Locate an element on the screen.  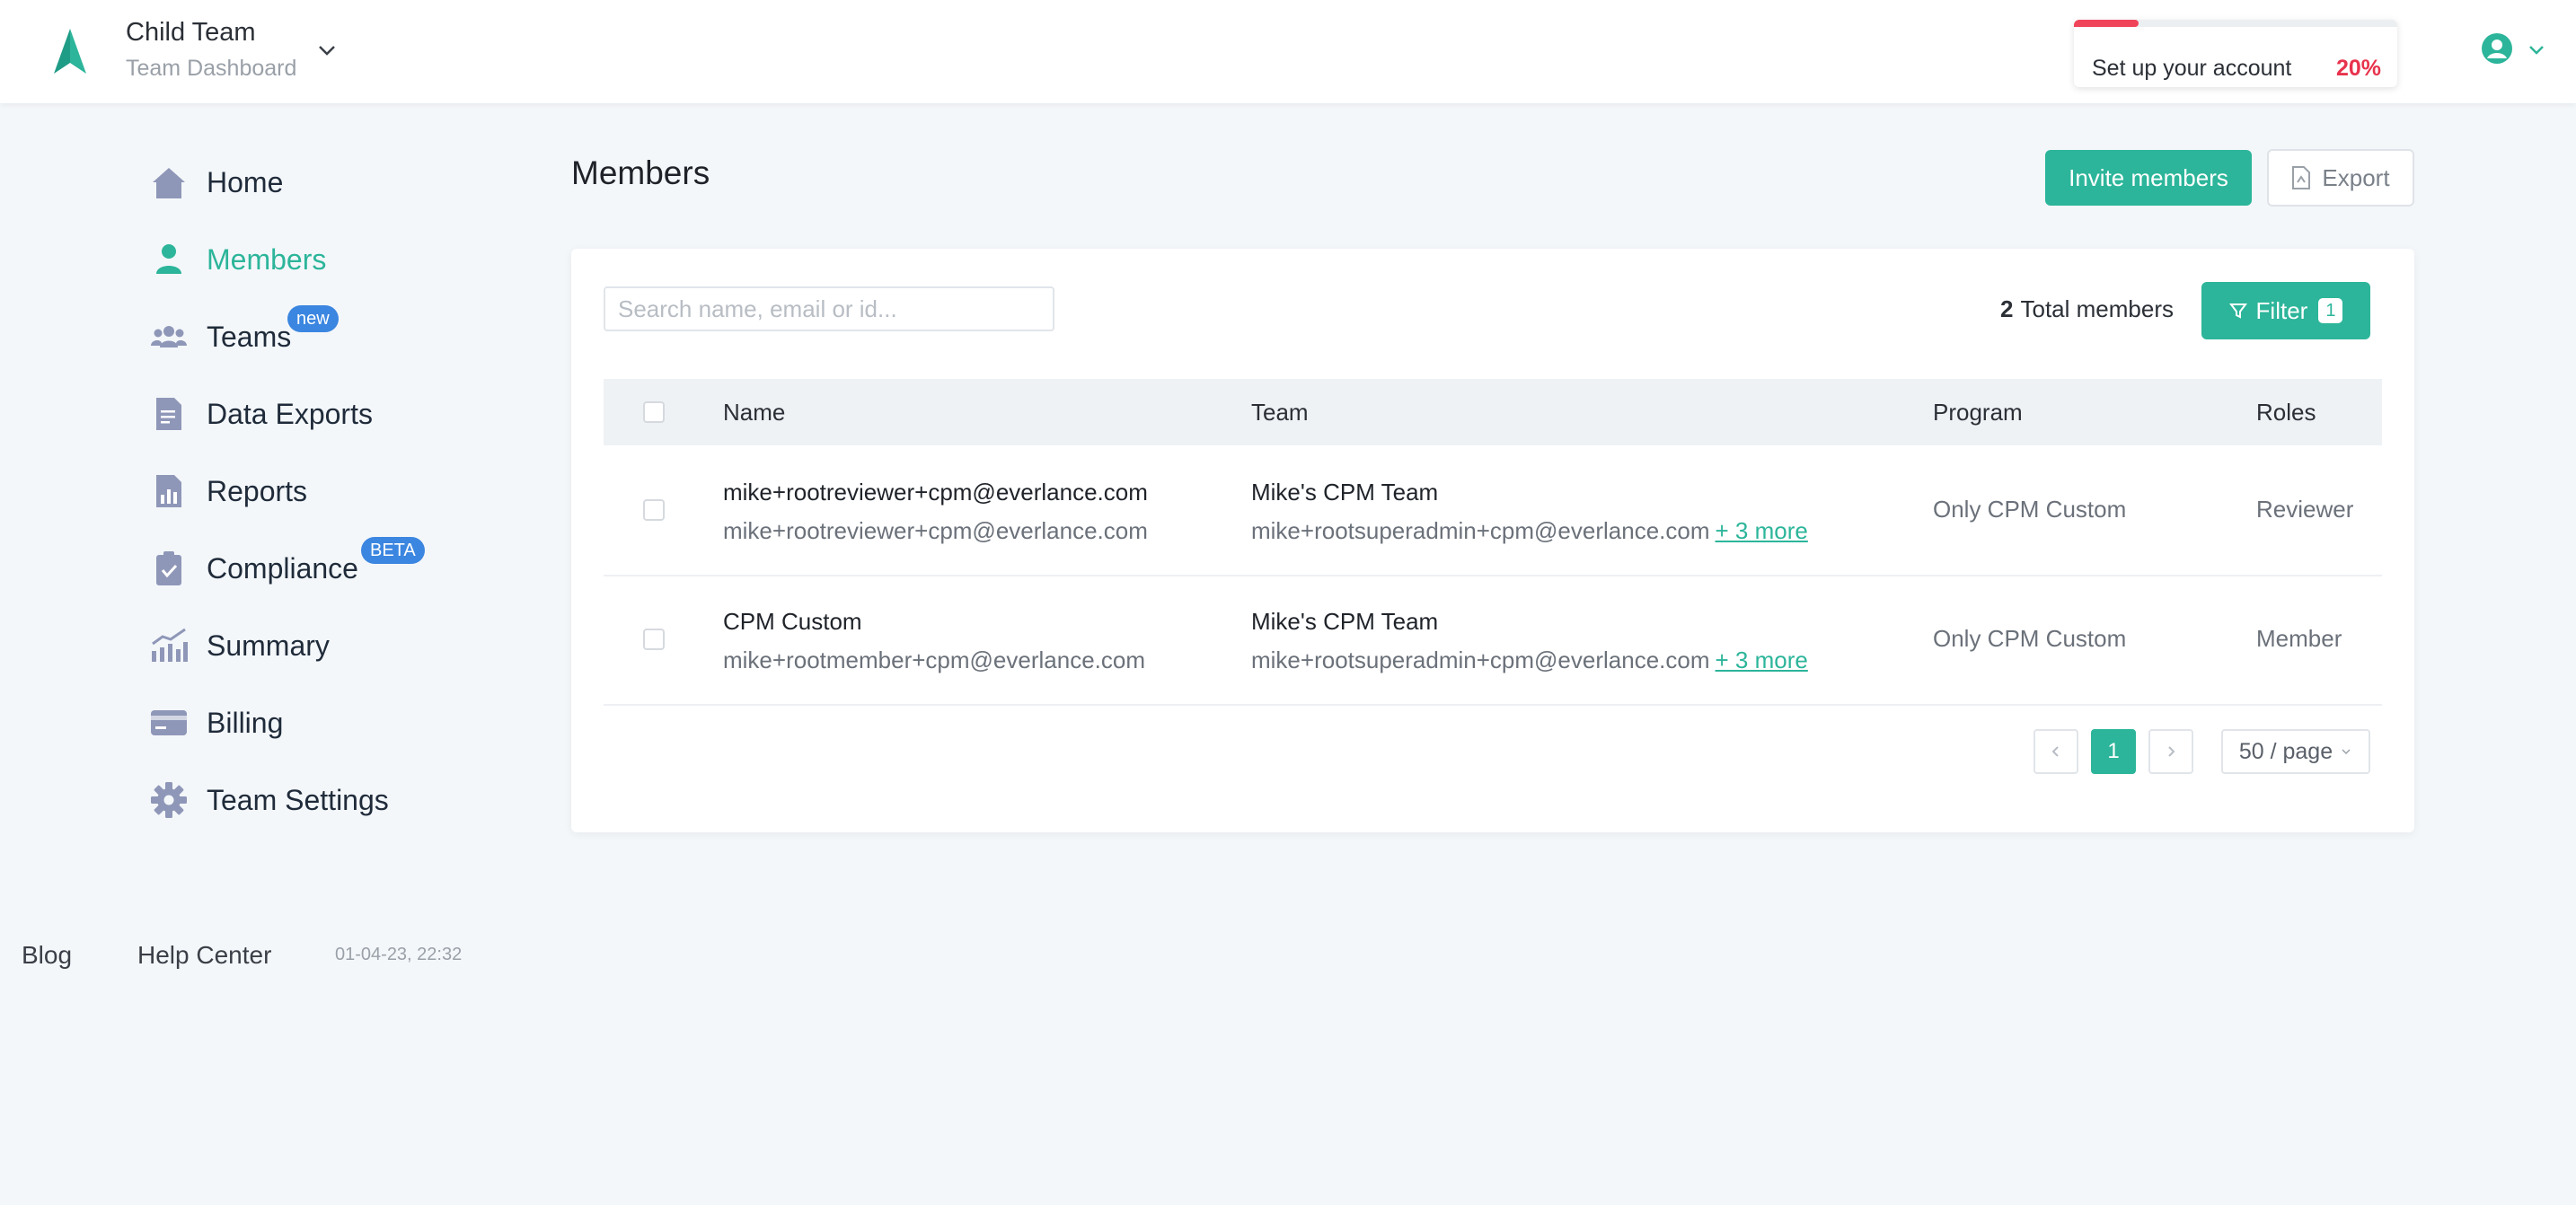
sidebar-item-team-settings: Team Settings is located at coordinates (297, 800).